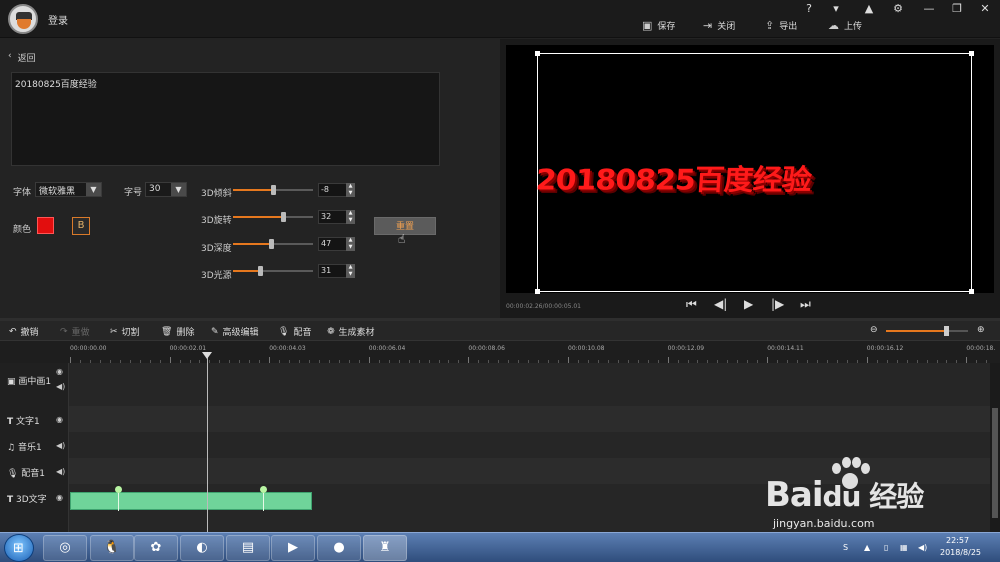  I want to click on close-window-button: ✕, so click(985, 8).